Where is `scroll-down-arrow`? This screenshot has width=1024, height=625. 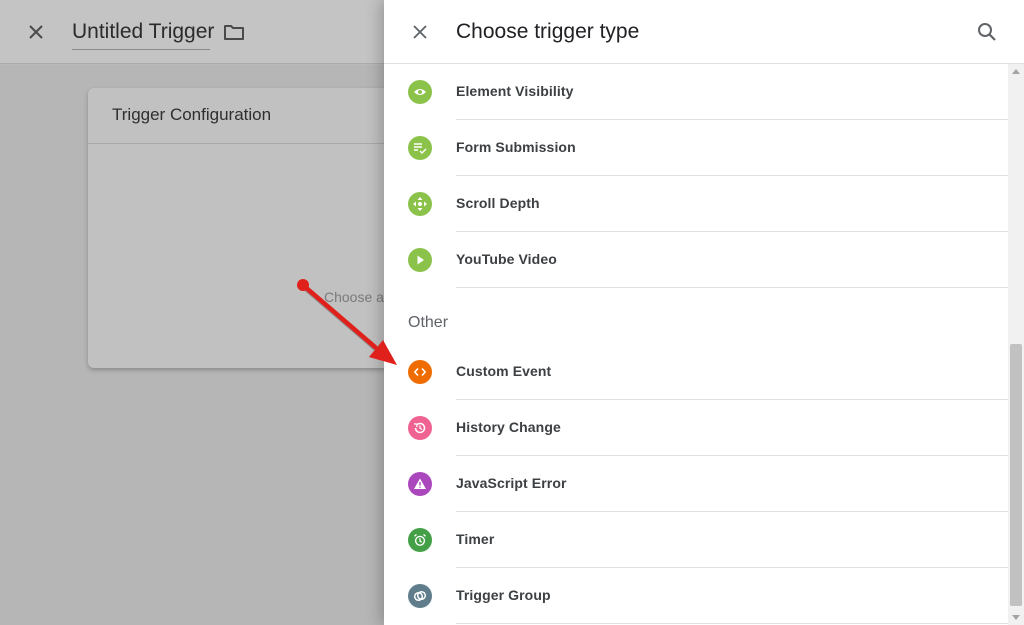 scroll-down-arrow is located at coordinates (1016, 617).